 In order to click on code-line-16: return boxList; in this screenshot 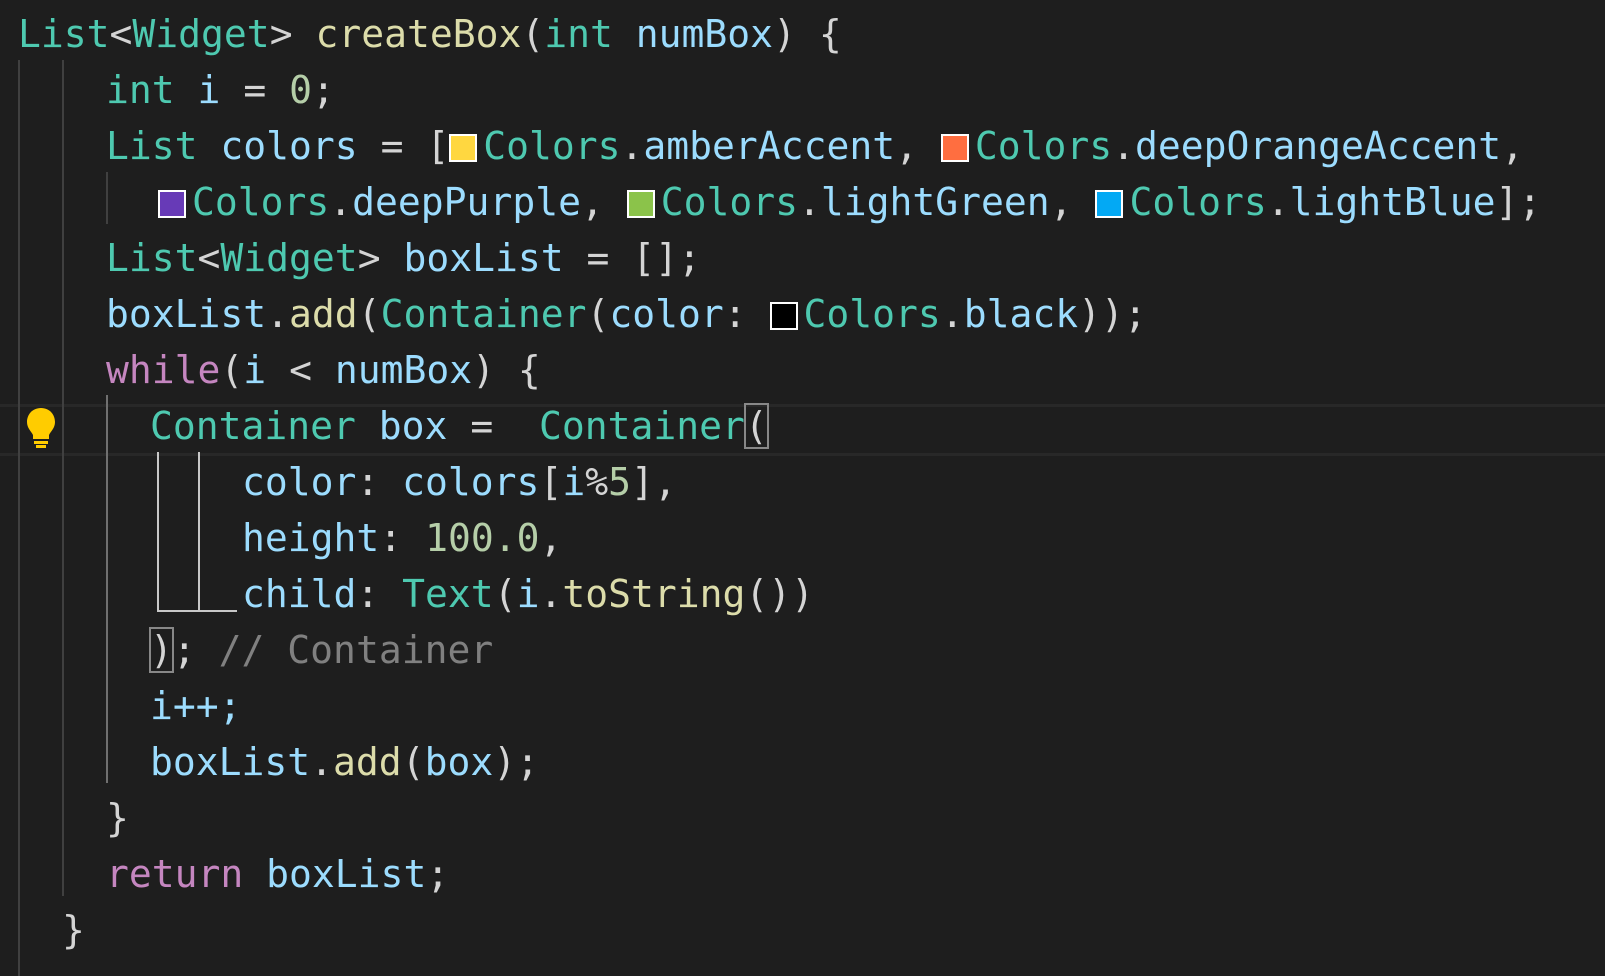, I will do `click(855, 874)`.